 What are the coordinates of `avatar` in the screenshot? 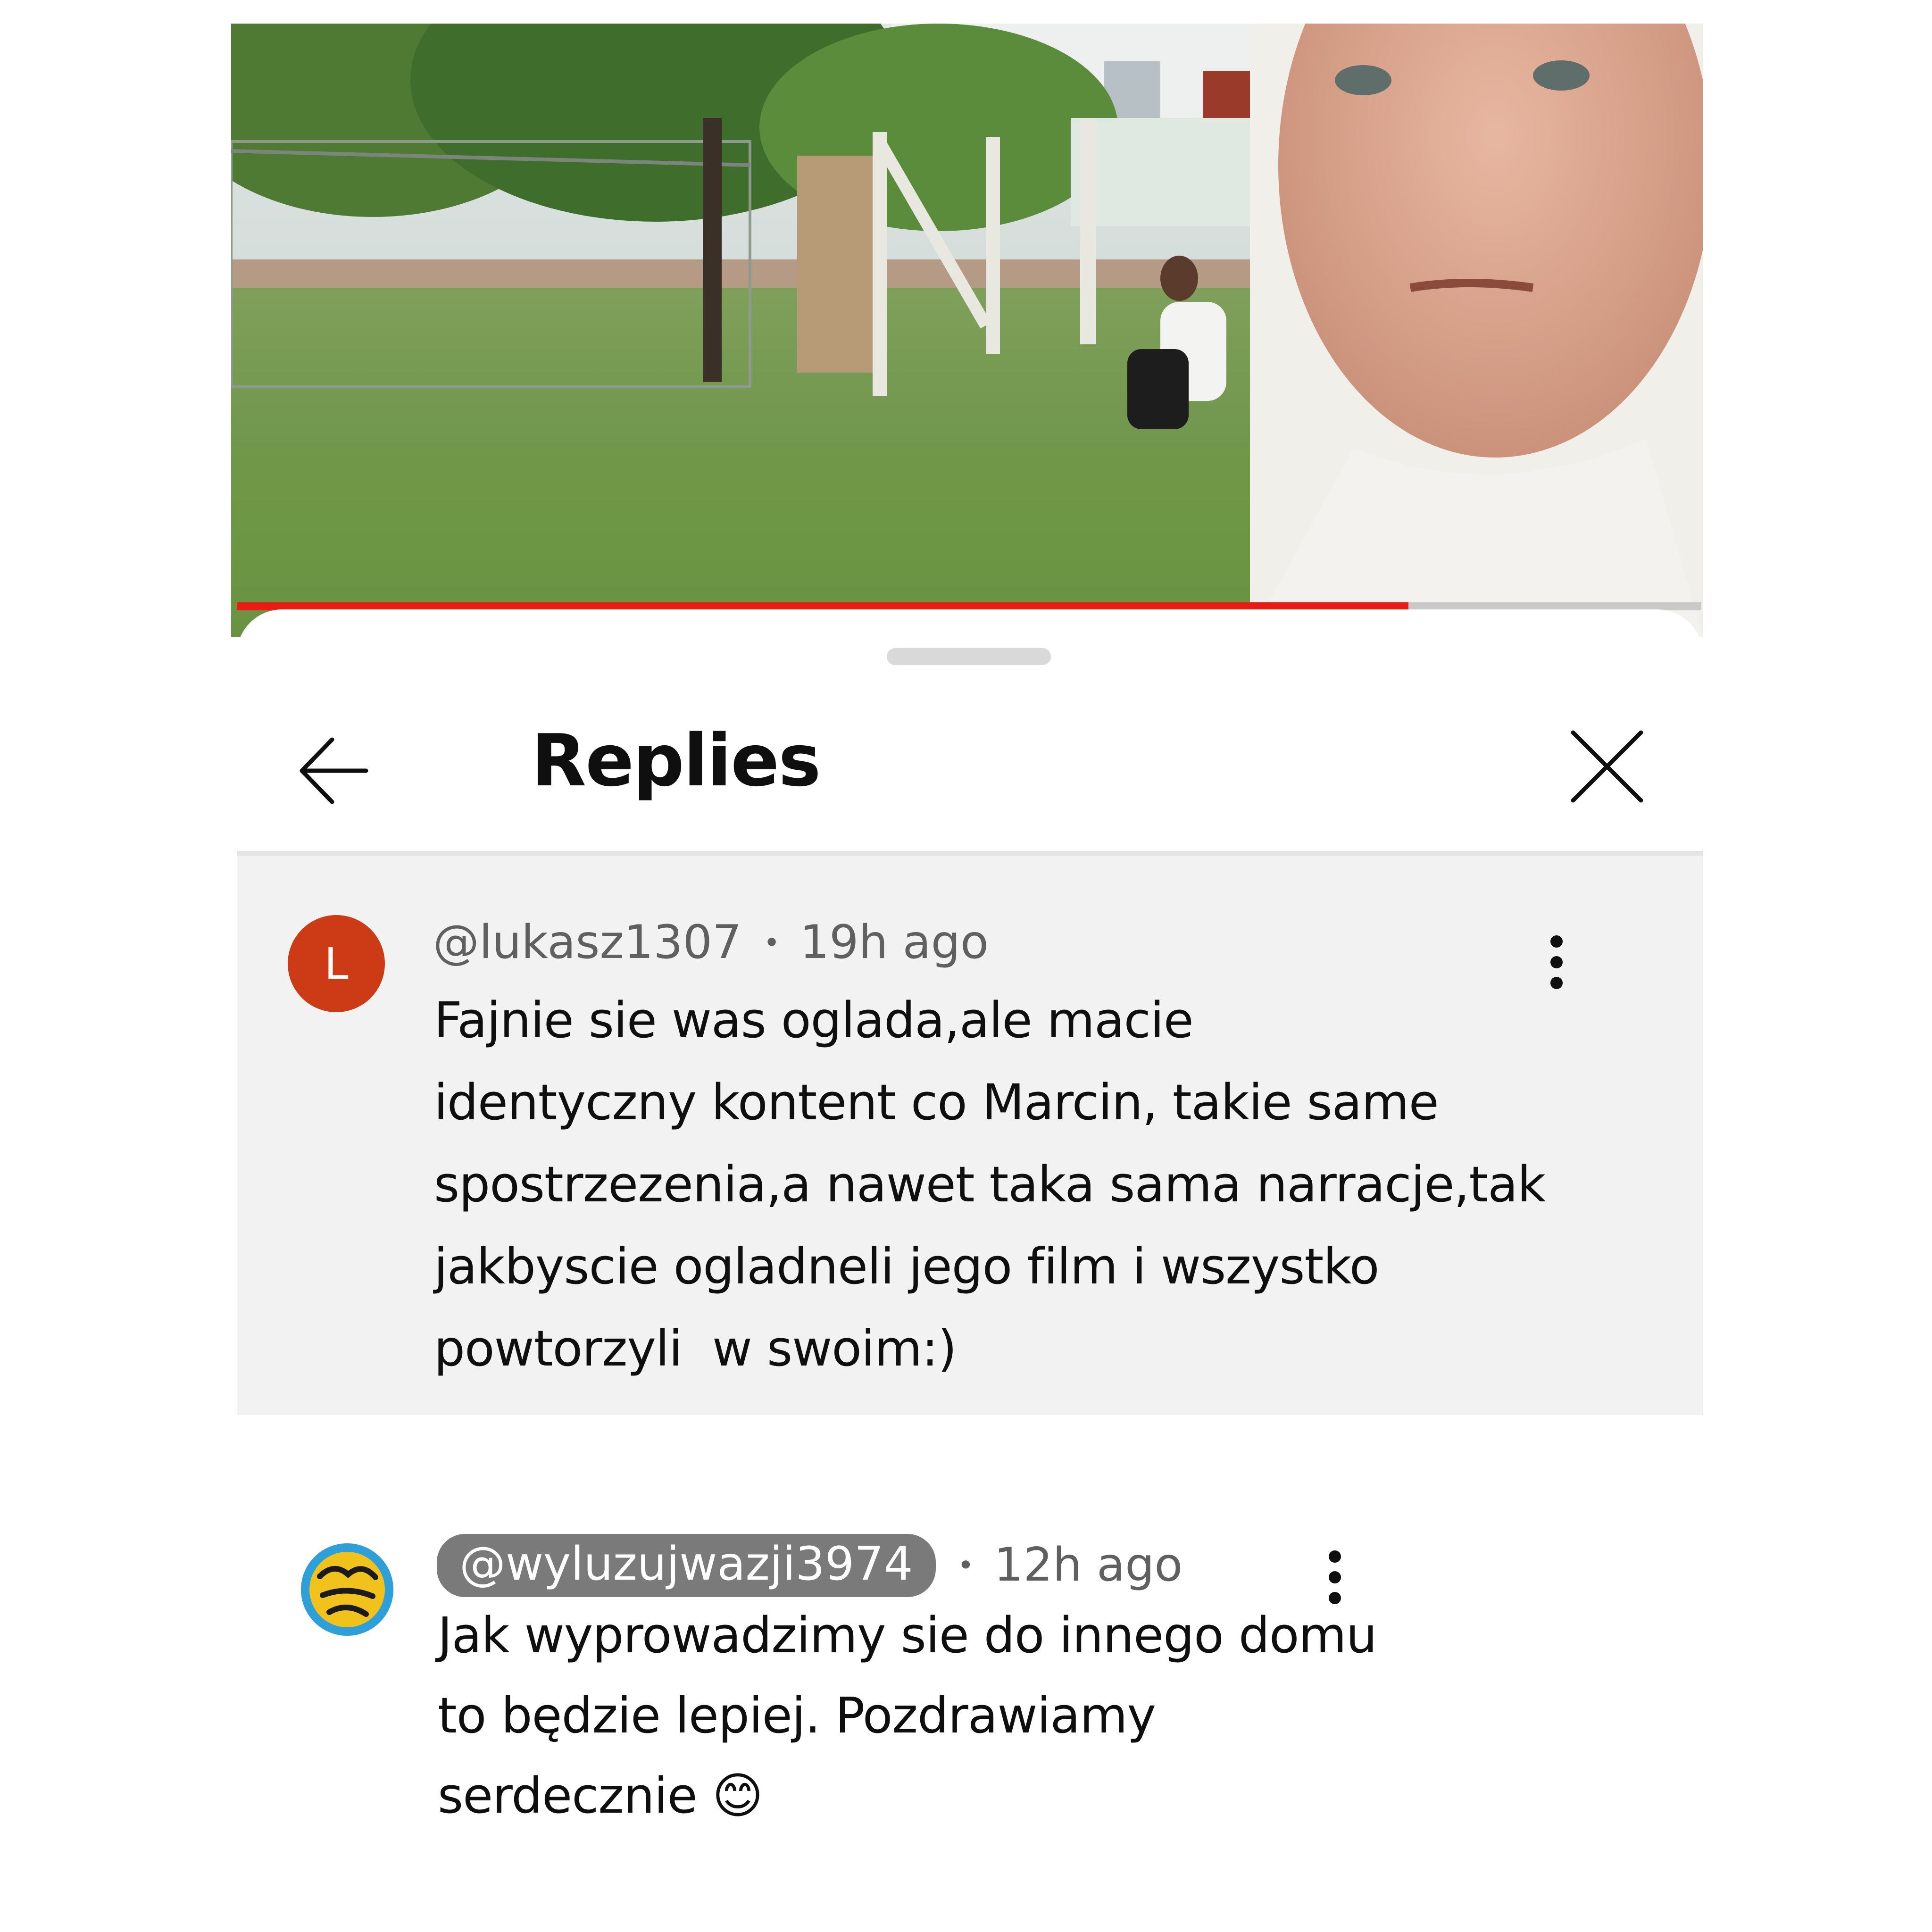 It's located at (347, 1589).